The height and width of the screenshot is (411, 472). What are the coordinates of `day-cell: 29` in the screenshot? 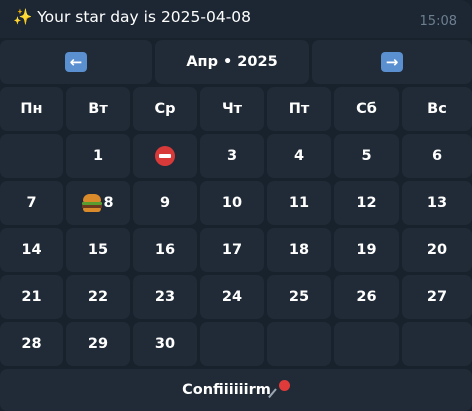 It's located at (98, 344).